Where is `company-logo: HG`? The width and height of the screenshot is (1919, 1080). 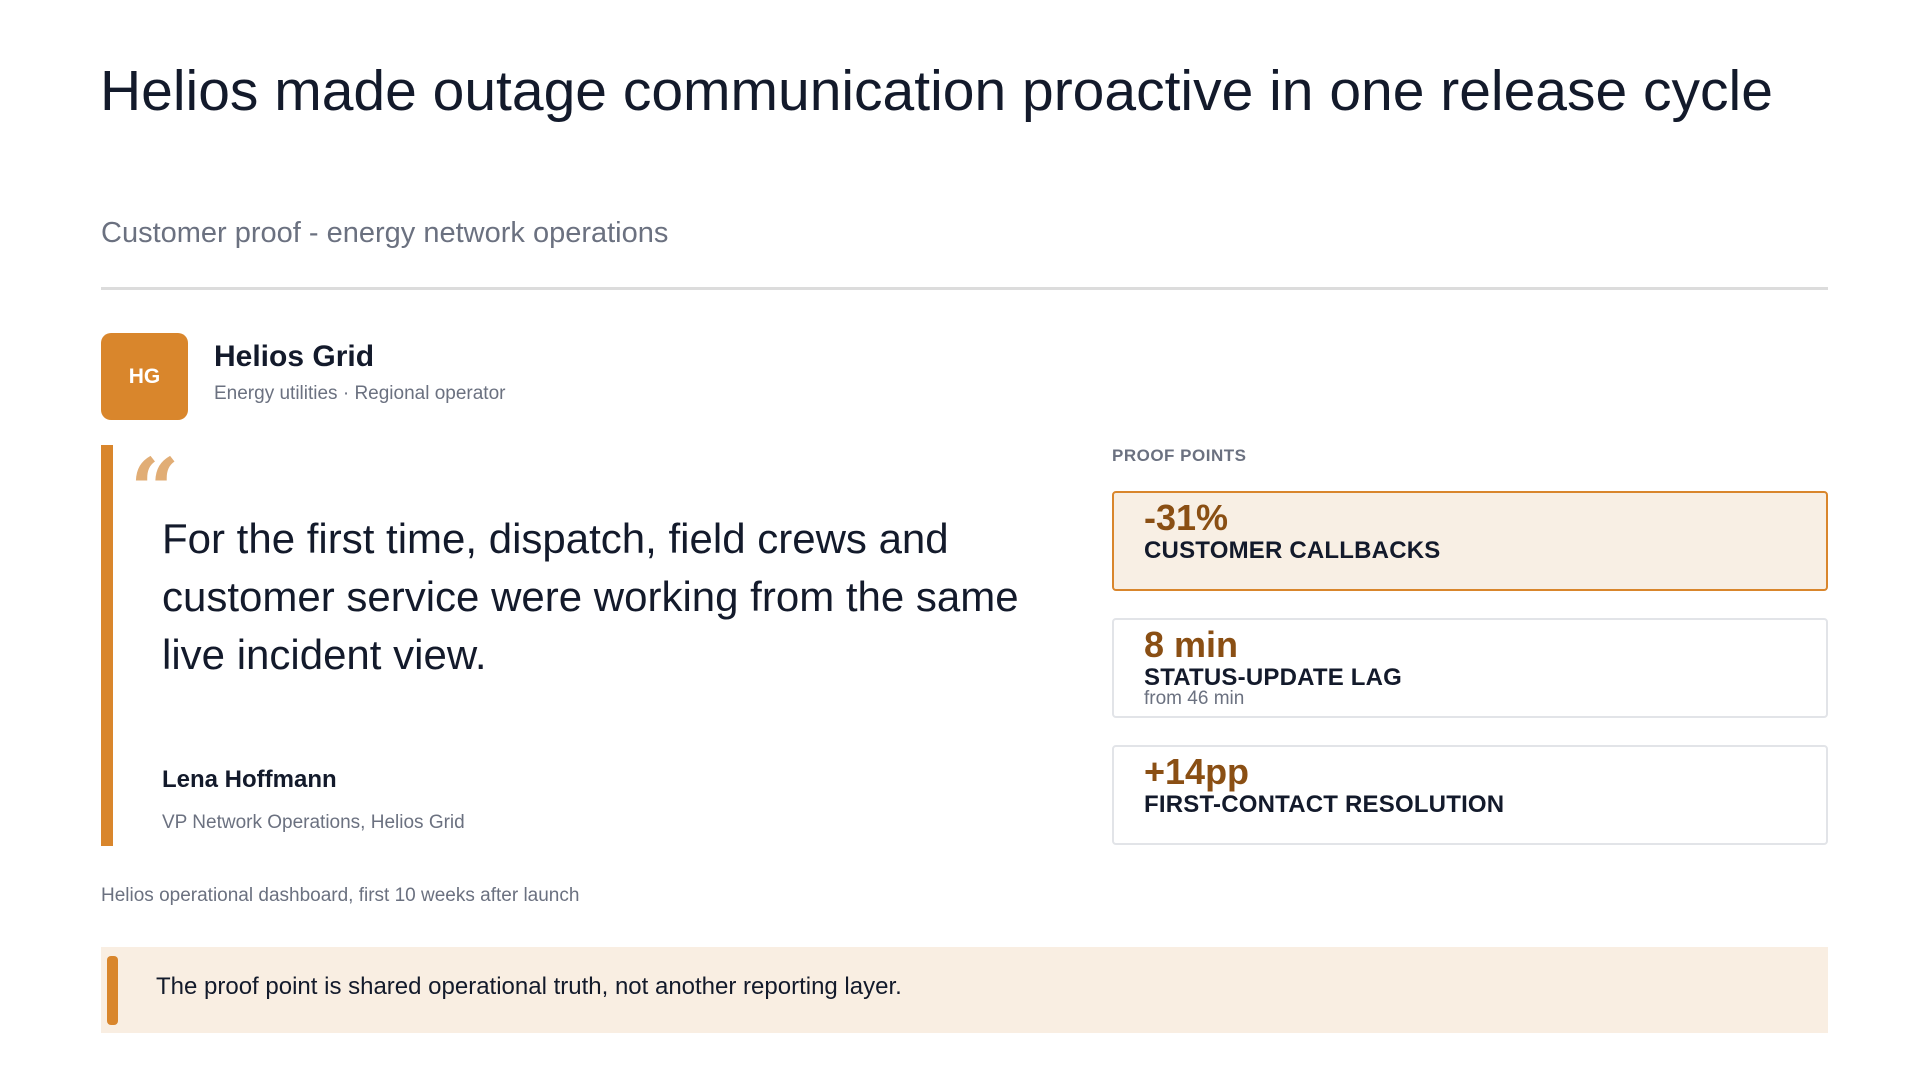
company-logo: HG is located at coordinates (144, 376).